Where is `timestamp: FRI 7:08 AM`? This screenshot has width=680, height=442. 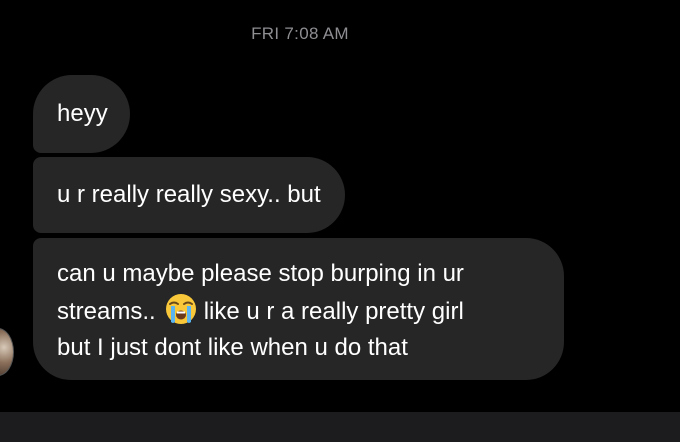
timestamp: FRI 7:08 AM is located at coordinates (300, 33).